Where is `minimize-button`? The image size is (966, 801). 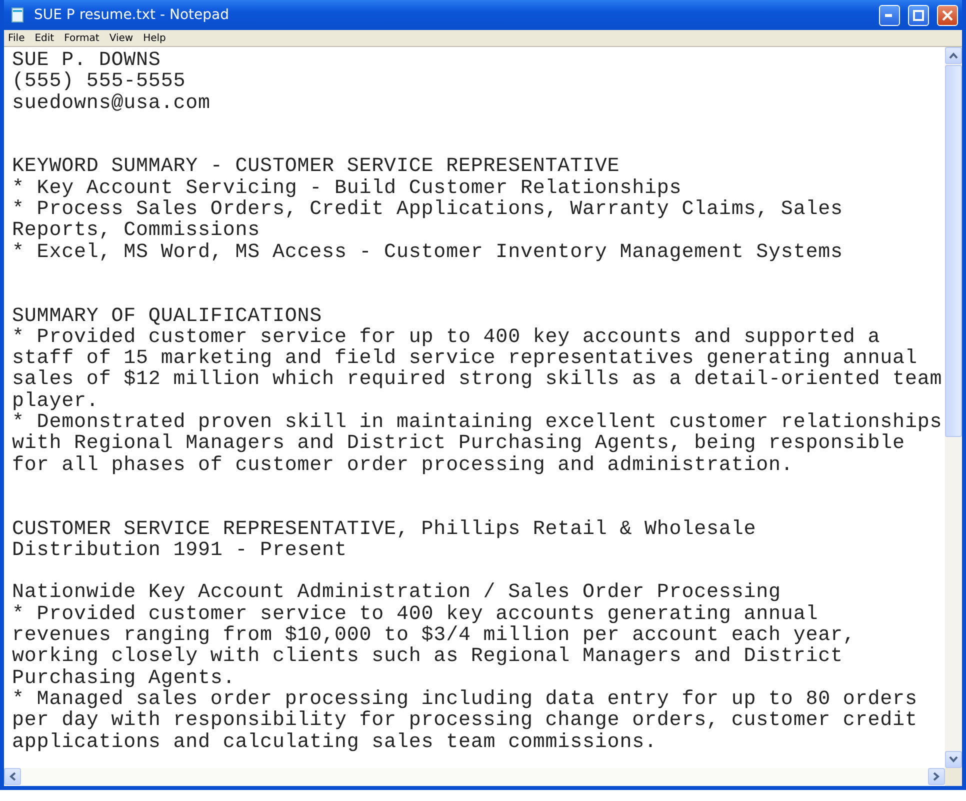 minimize-button is located at coordinates (889, 15).